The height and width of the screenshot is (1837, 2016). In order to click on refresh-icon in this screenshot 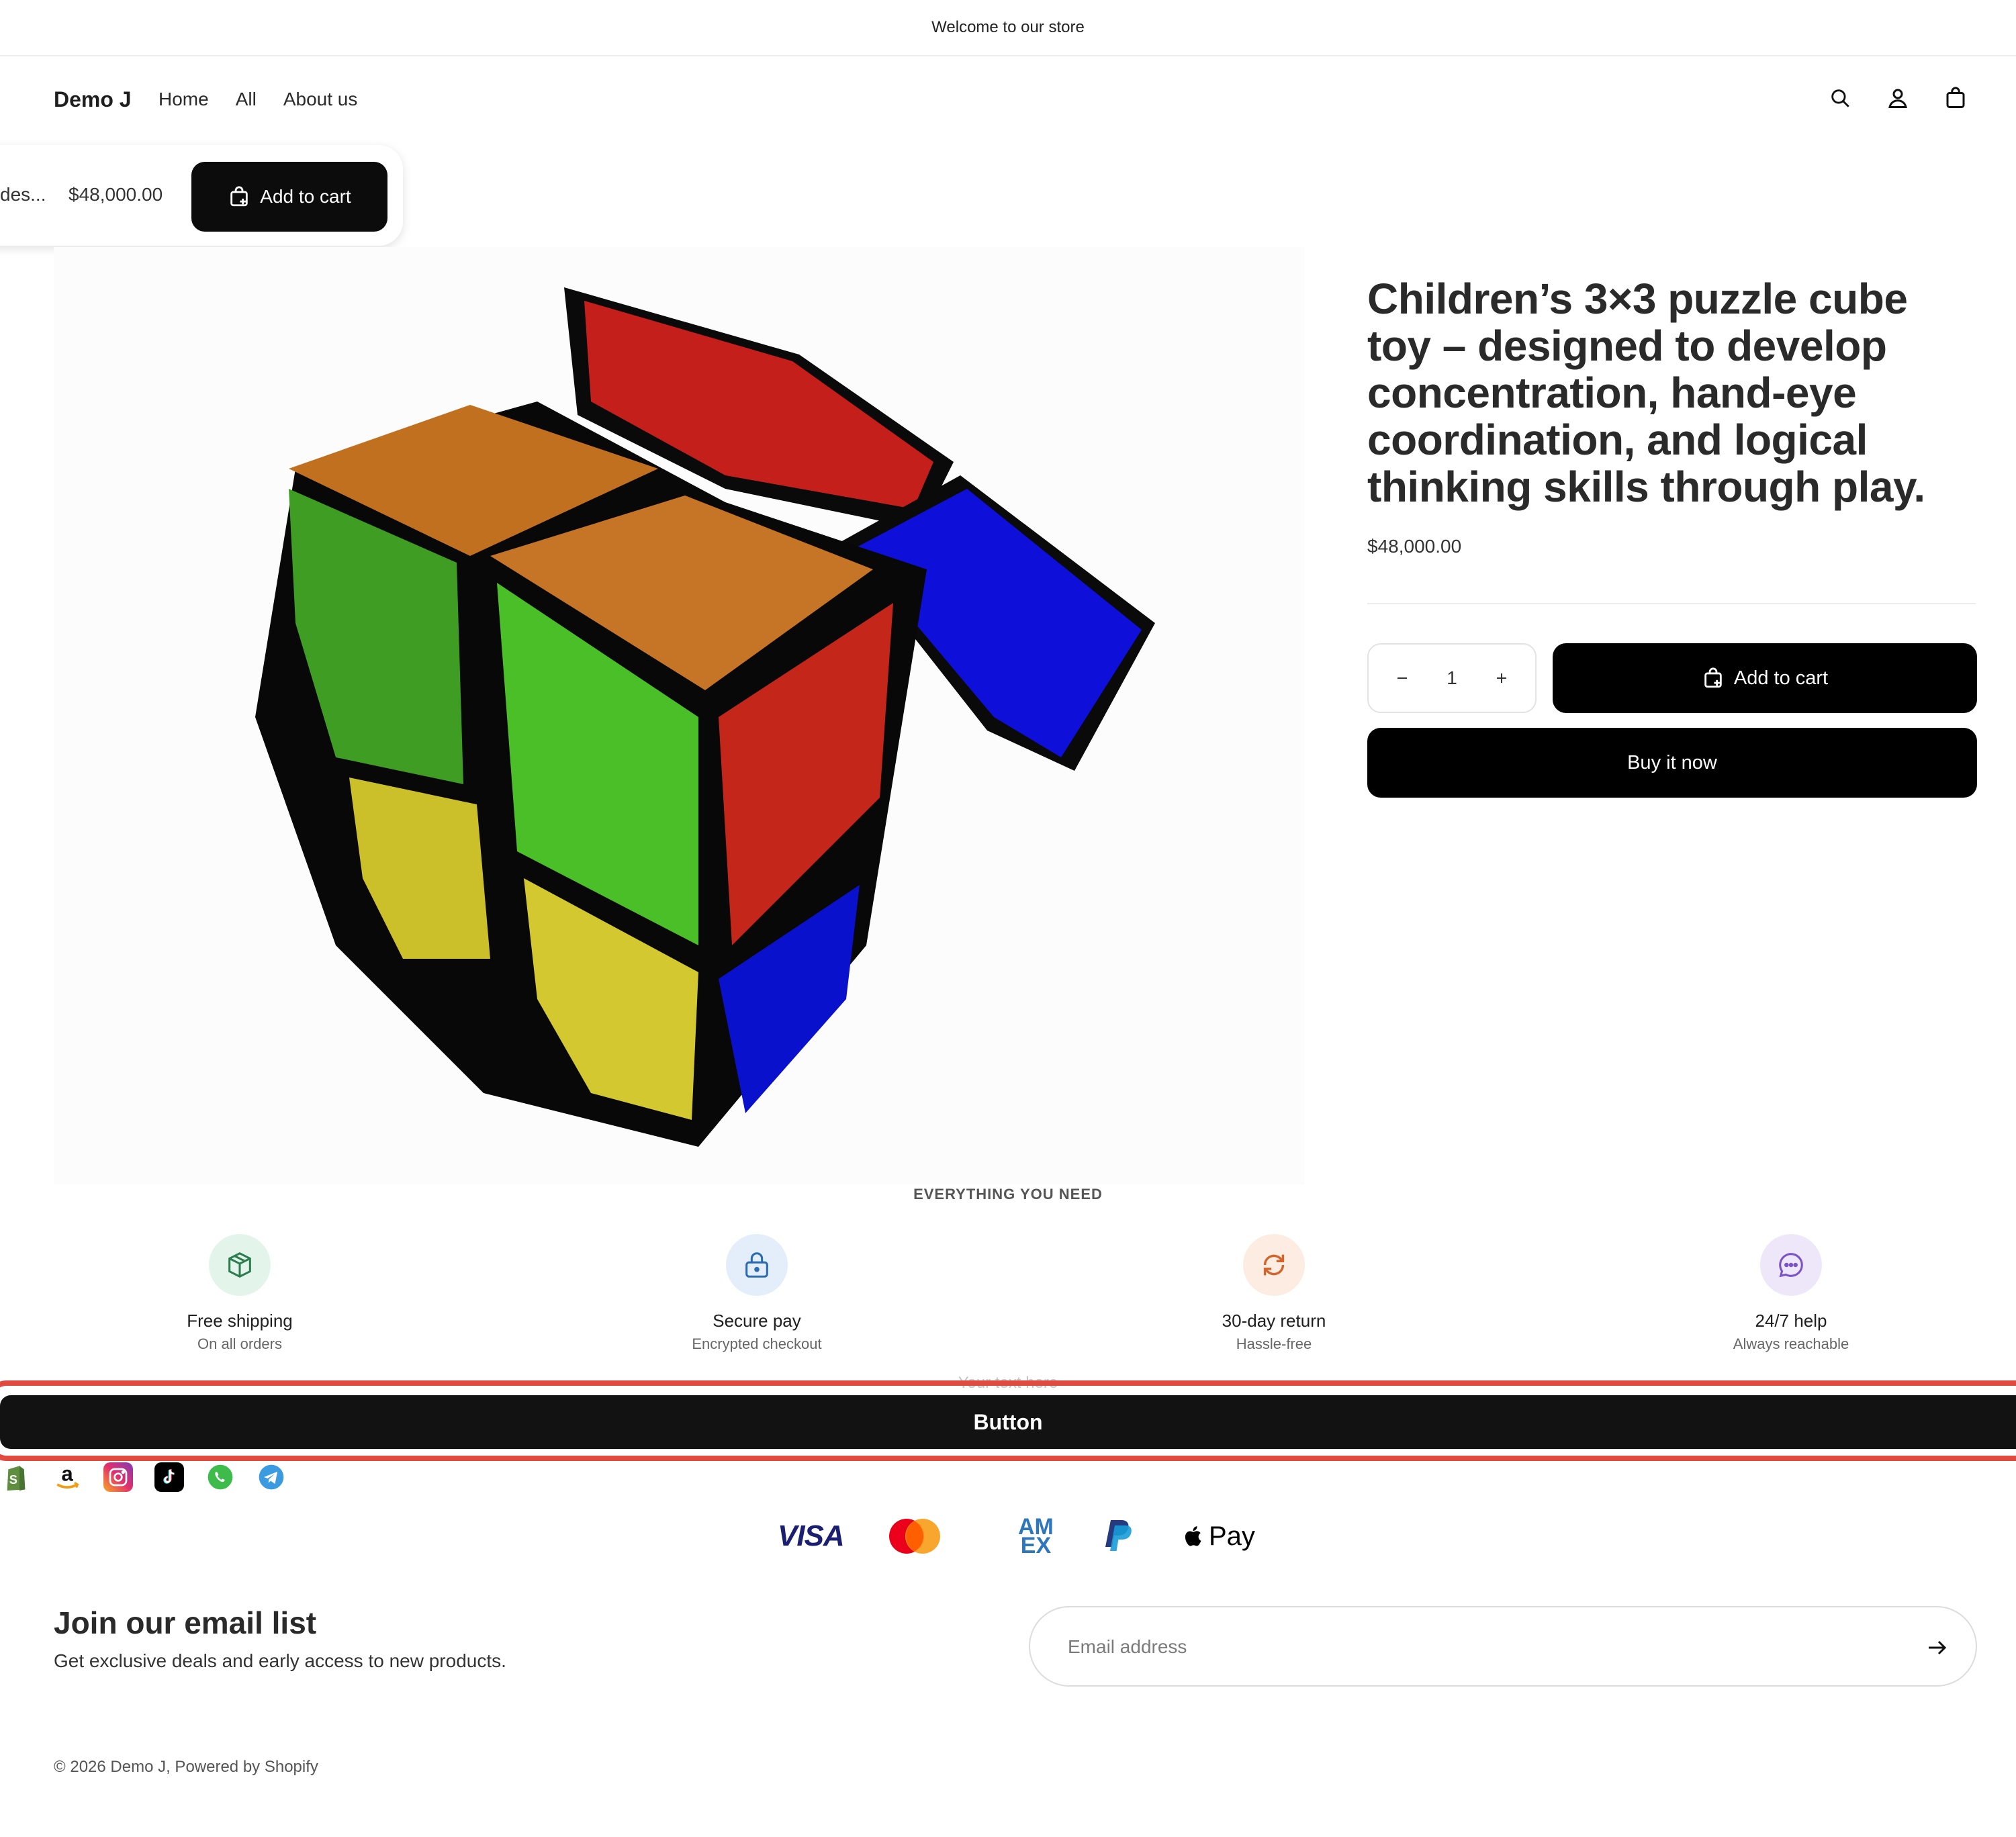, I will do `click(1274, 1265)`.